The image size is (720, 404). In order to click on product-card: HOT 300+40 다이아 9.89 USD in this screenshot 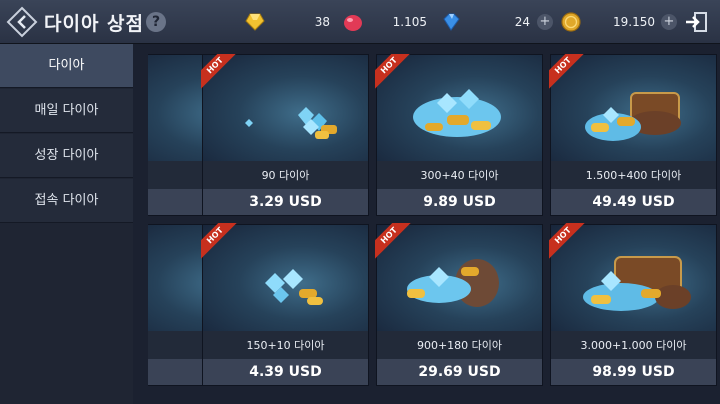, I will do `click(459, 135)`.